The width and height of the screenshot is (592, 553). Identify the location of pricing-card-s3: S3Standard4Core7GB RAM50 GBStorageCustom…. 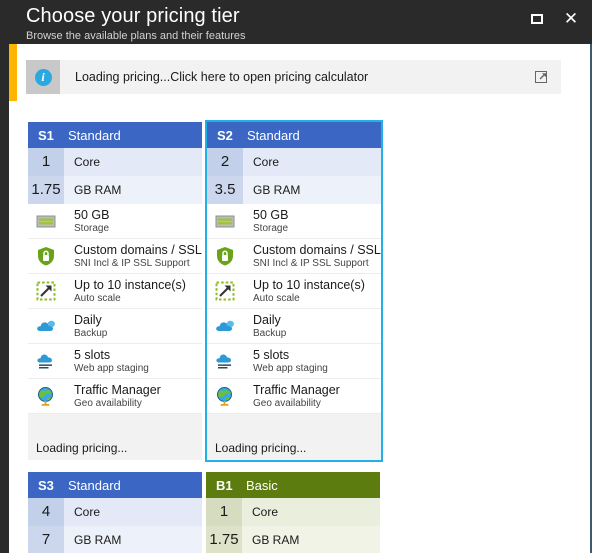
(115, 511).